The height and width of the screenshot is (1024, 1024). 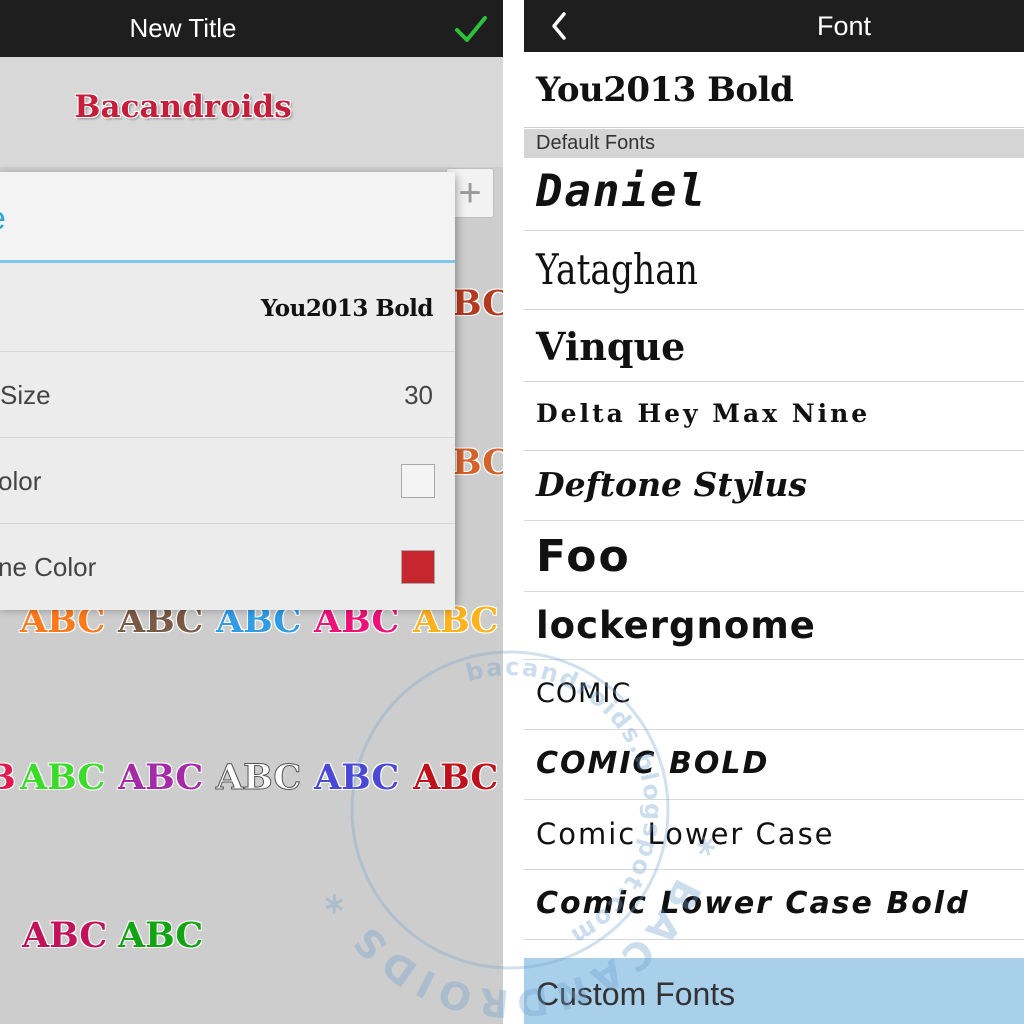 I want to click on size-label: Size, so click(x=25, y=395).